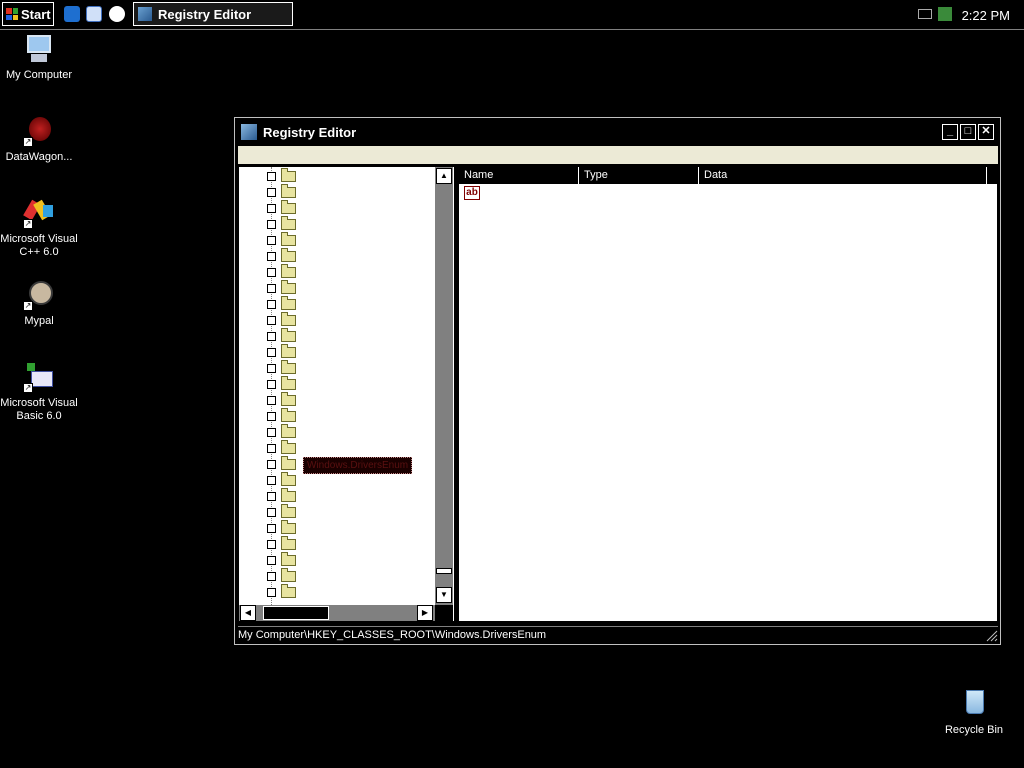 The image size is (1024, 768). I want to click on menu-help: Help, so click(427, 155).